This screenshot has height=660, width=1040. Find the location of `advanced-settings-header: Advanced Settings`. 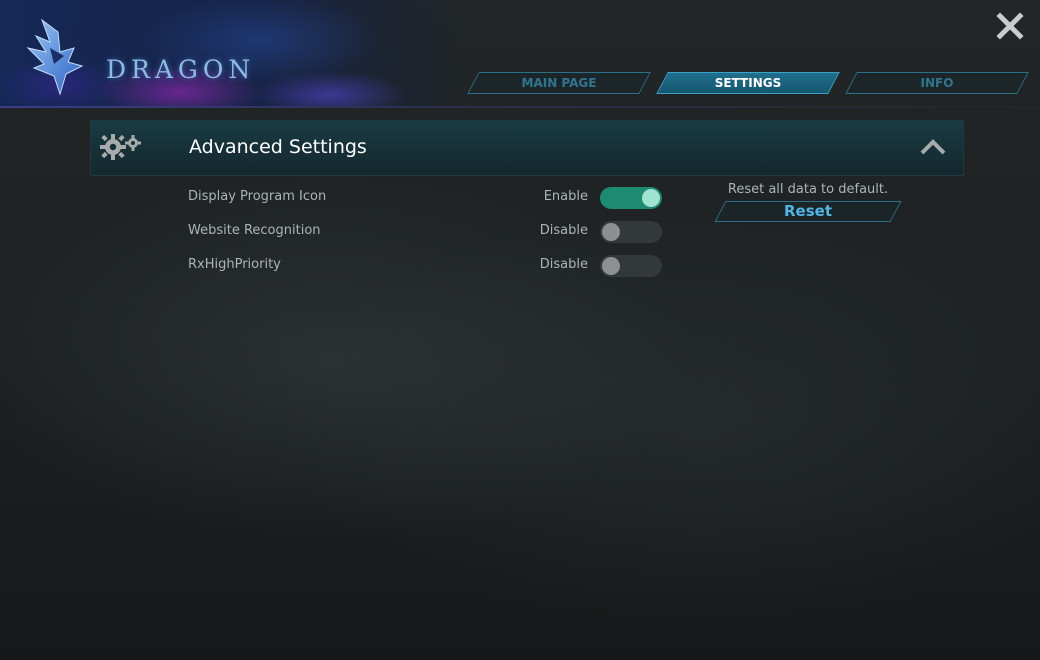

advanced-settings-header: Advanced Settings is located at coordinates (527, 148).